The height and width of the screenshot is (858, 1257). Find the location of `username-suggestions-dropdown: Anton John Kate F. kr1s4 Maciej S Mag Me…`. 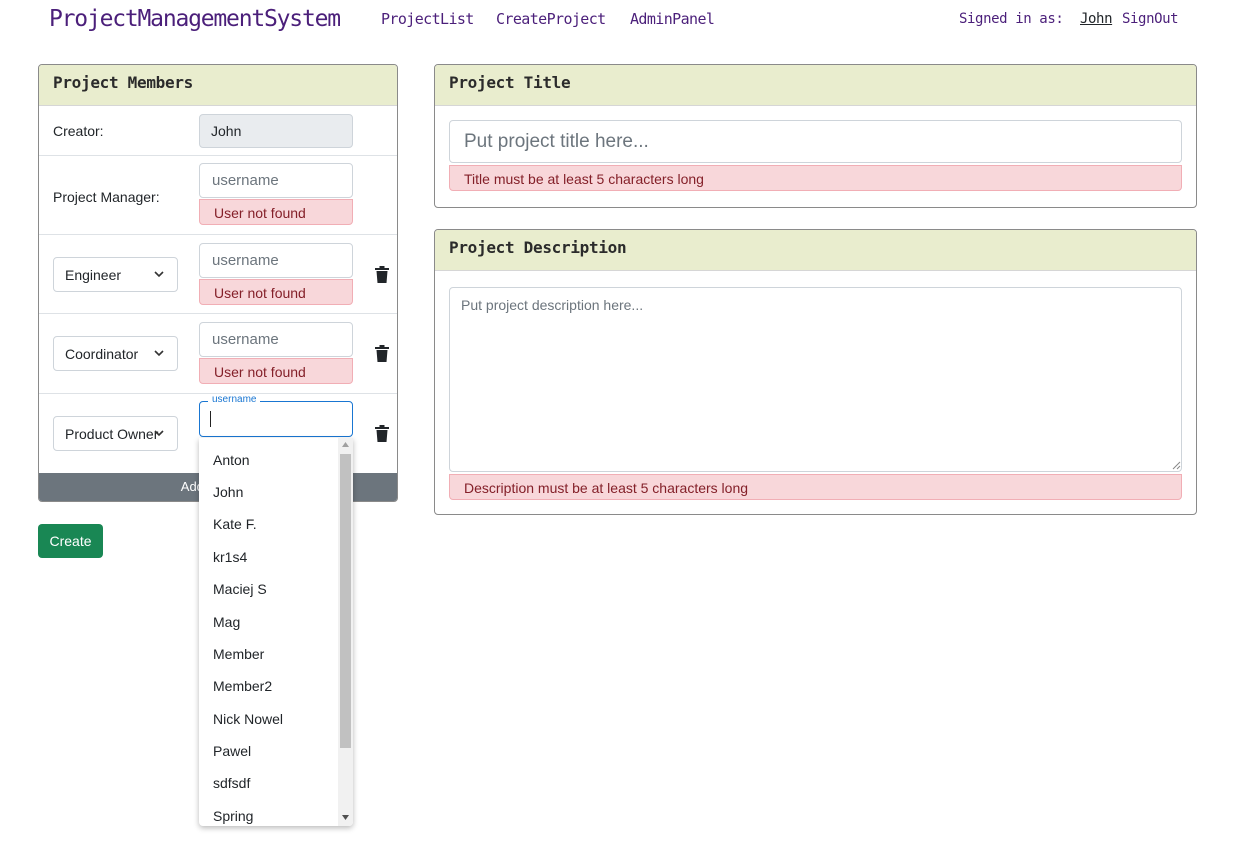

username-suggestions-dropdown: Anton John Kate F. kr1s4 Maciej S Mag Me… is located at coordinates (276, 632).